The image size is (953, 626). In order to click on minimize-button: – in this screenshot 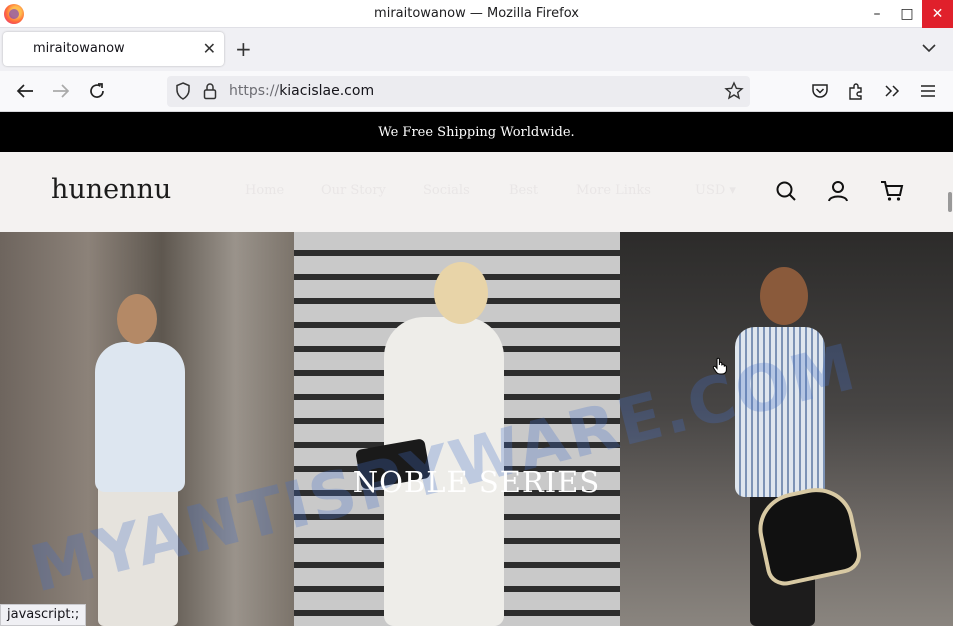, I will do `click(877, 14)`.